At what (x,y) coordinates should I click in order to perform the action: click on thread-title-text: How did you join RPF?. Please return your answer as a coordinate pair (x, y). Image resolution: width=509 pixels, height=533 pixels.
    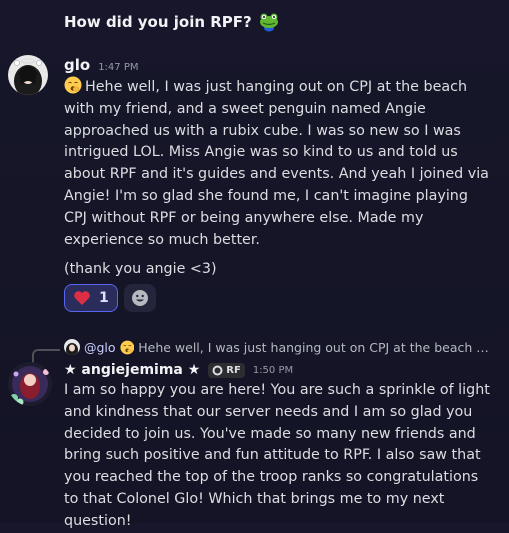
    Looking at the image, I should click on (158, 22).